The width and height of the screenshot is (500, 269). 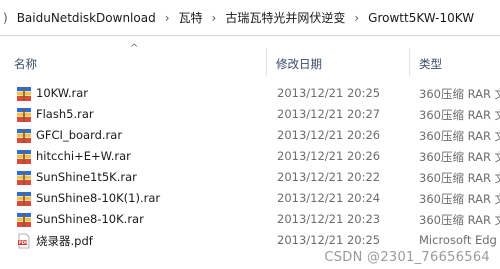 I want to click on file-name: hitcchi+E+W.rar, so click(x=83, y=156).